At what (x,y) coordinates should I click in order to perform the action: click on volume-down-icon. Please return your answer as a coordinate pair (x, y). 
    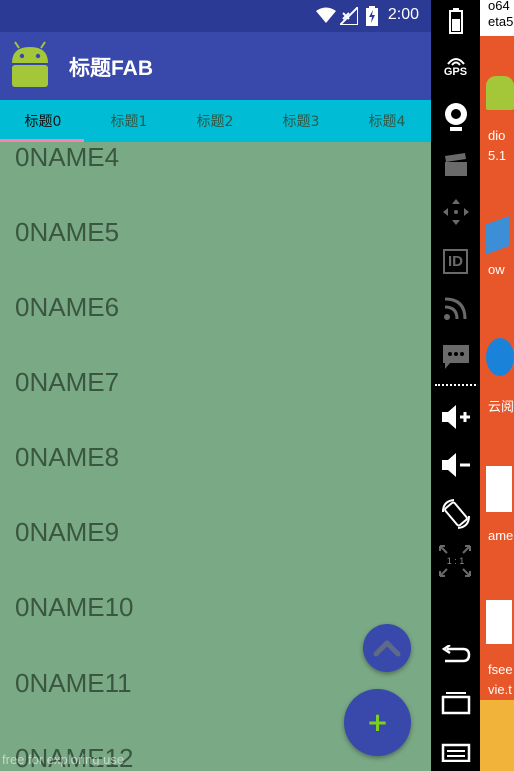
    Looking at the image, I should click on (455, 465).